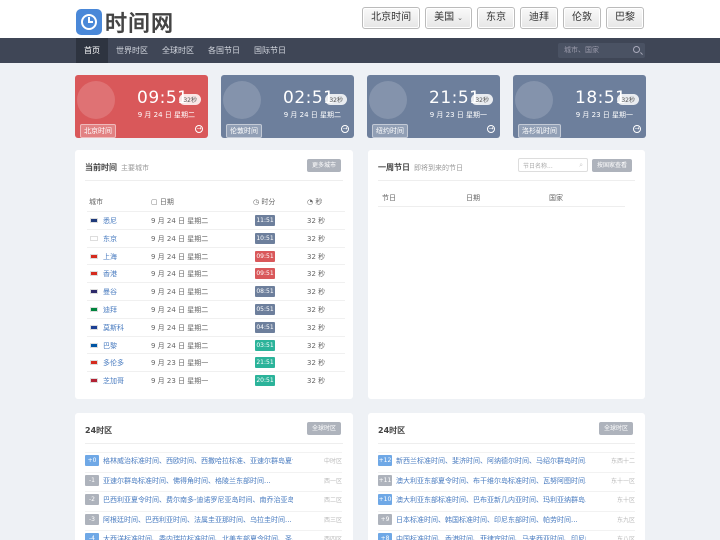 The width and height of the screenshot is (720, 540). I want to click on holidays-subtitle: 即将到来的节日, so click(438, 168).